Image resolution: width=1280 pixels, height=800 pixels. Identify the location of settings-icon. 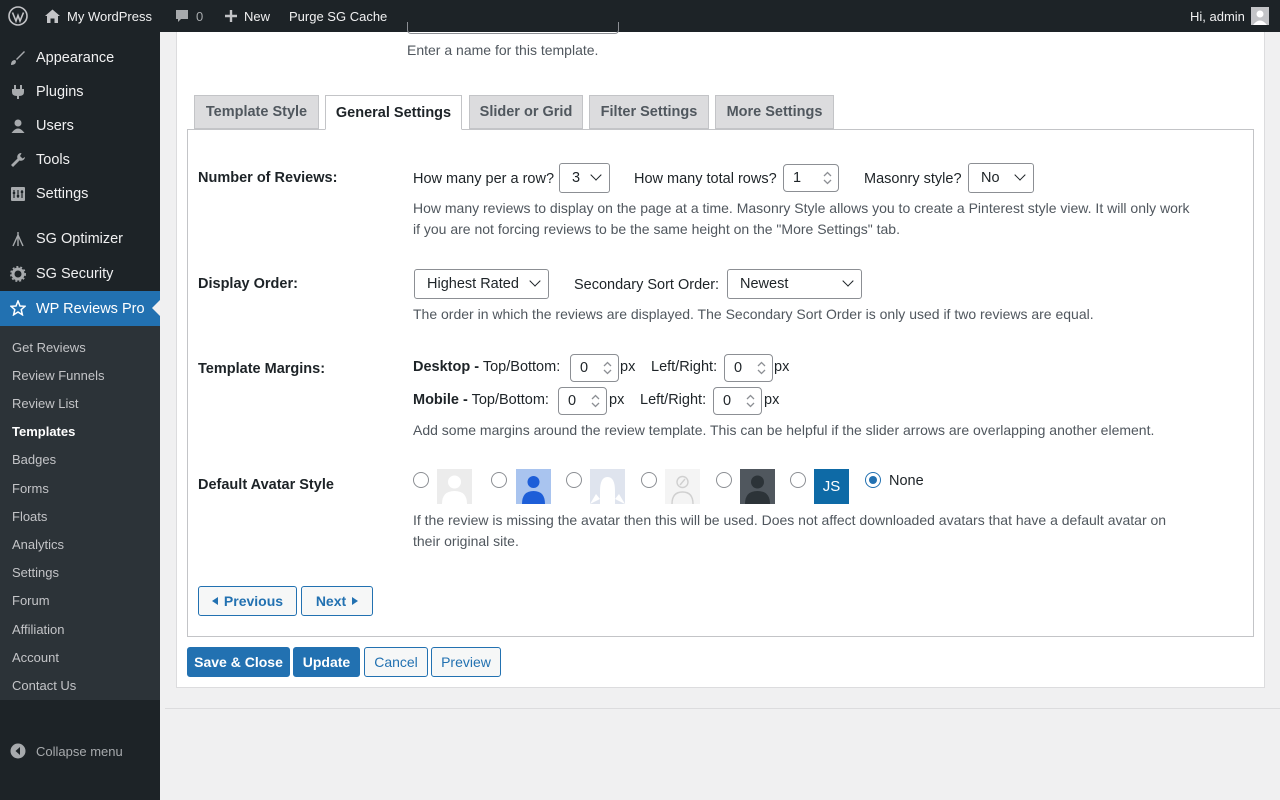
(18, 194).